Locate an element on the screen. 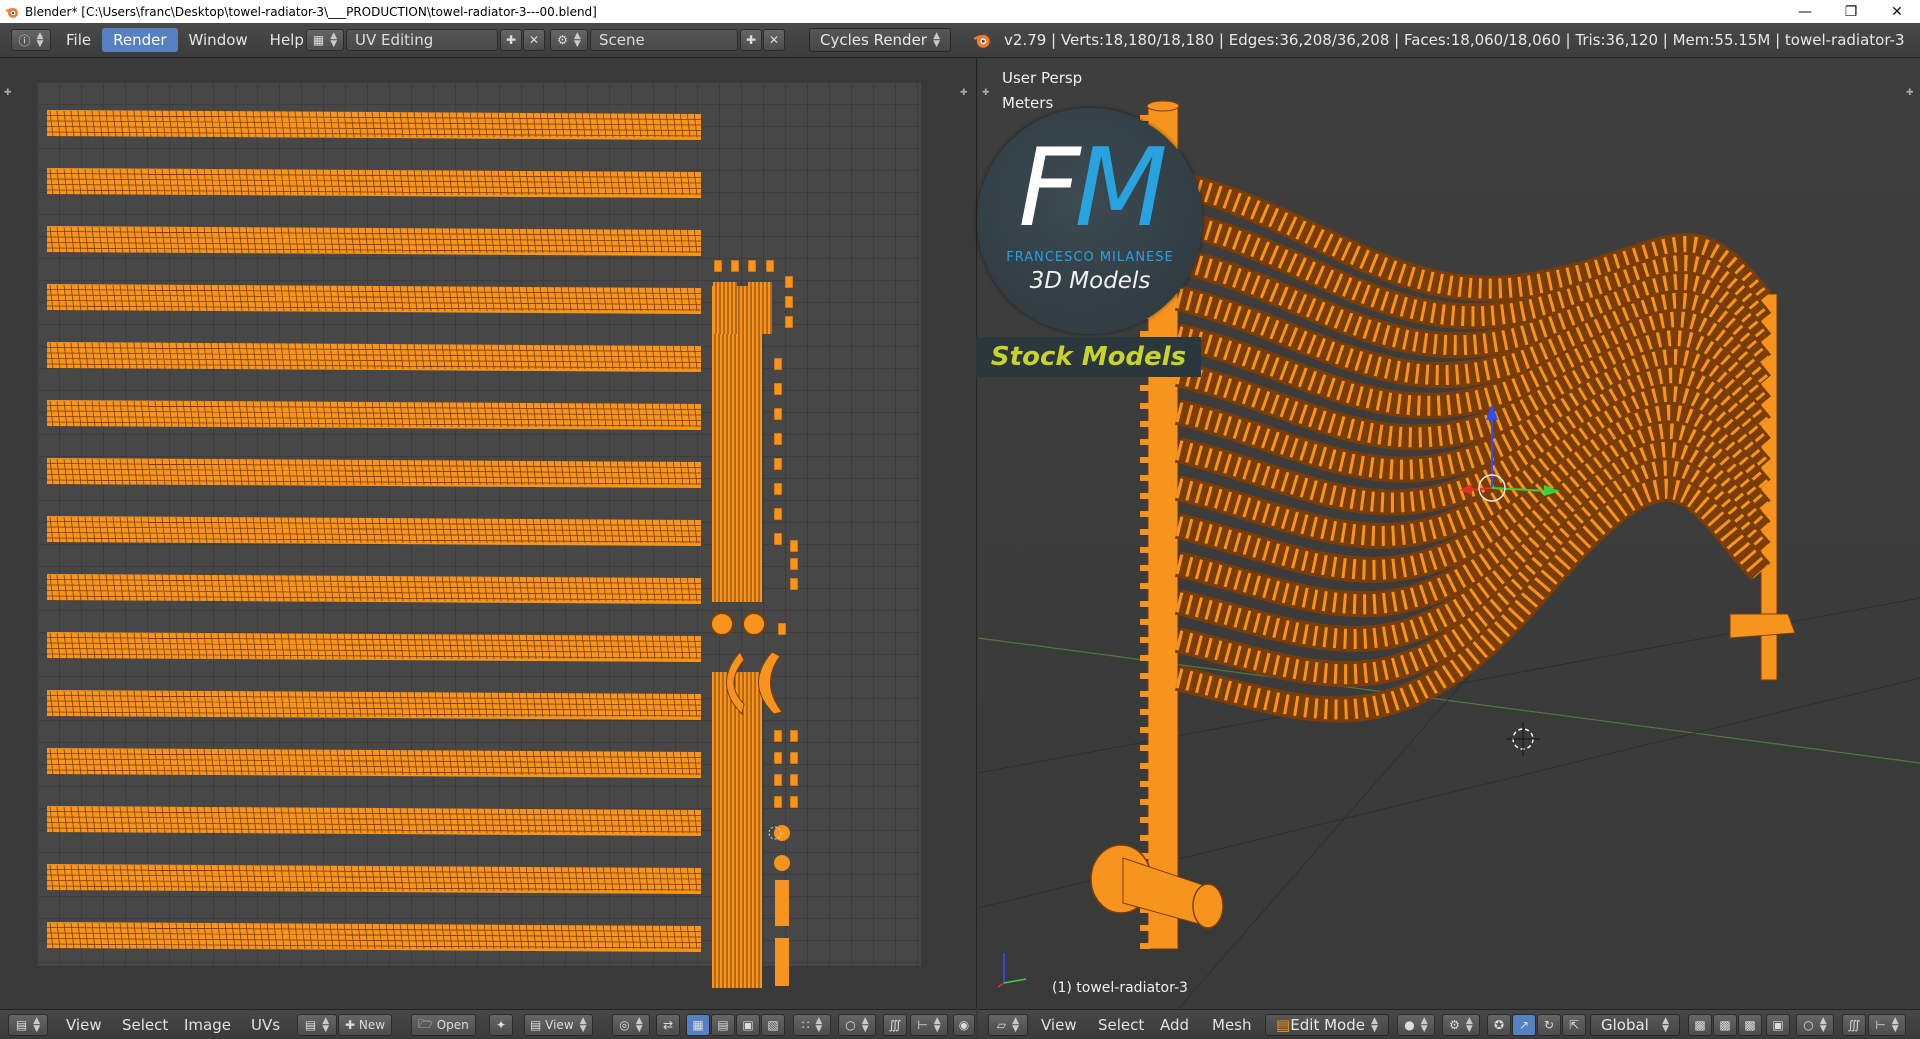 Image resolution: width=1920 pixels, height=1039 pixels. info-icon: ⓘ ▲ ▼ is located at coordinates (31, 40).